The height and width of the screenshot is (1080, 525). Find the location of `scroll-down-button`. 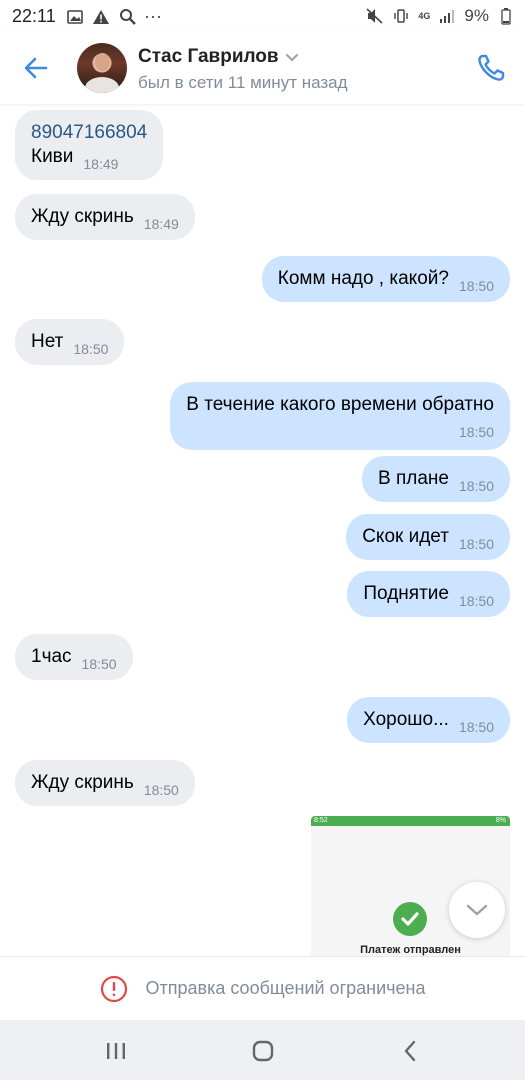

scroll-down-button is located at coordinates (477, 910).